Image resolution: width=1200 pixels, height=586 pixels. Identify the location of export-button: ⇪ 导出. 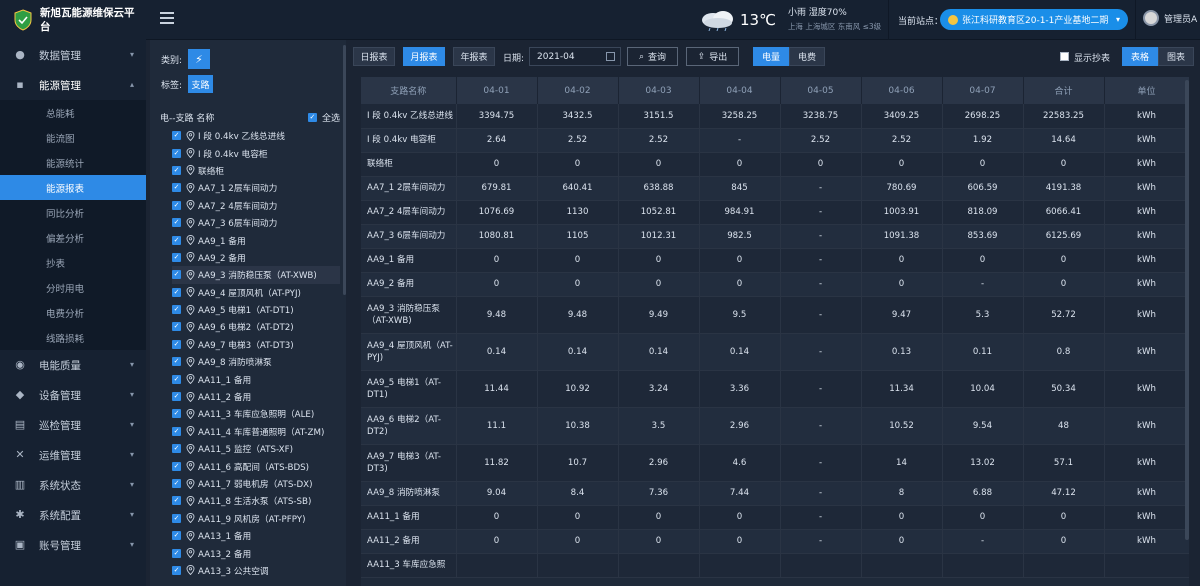
(712, 56).